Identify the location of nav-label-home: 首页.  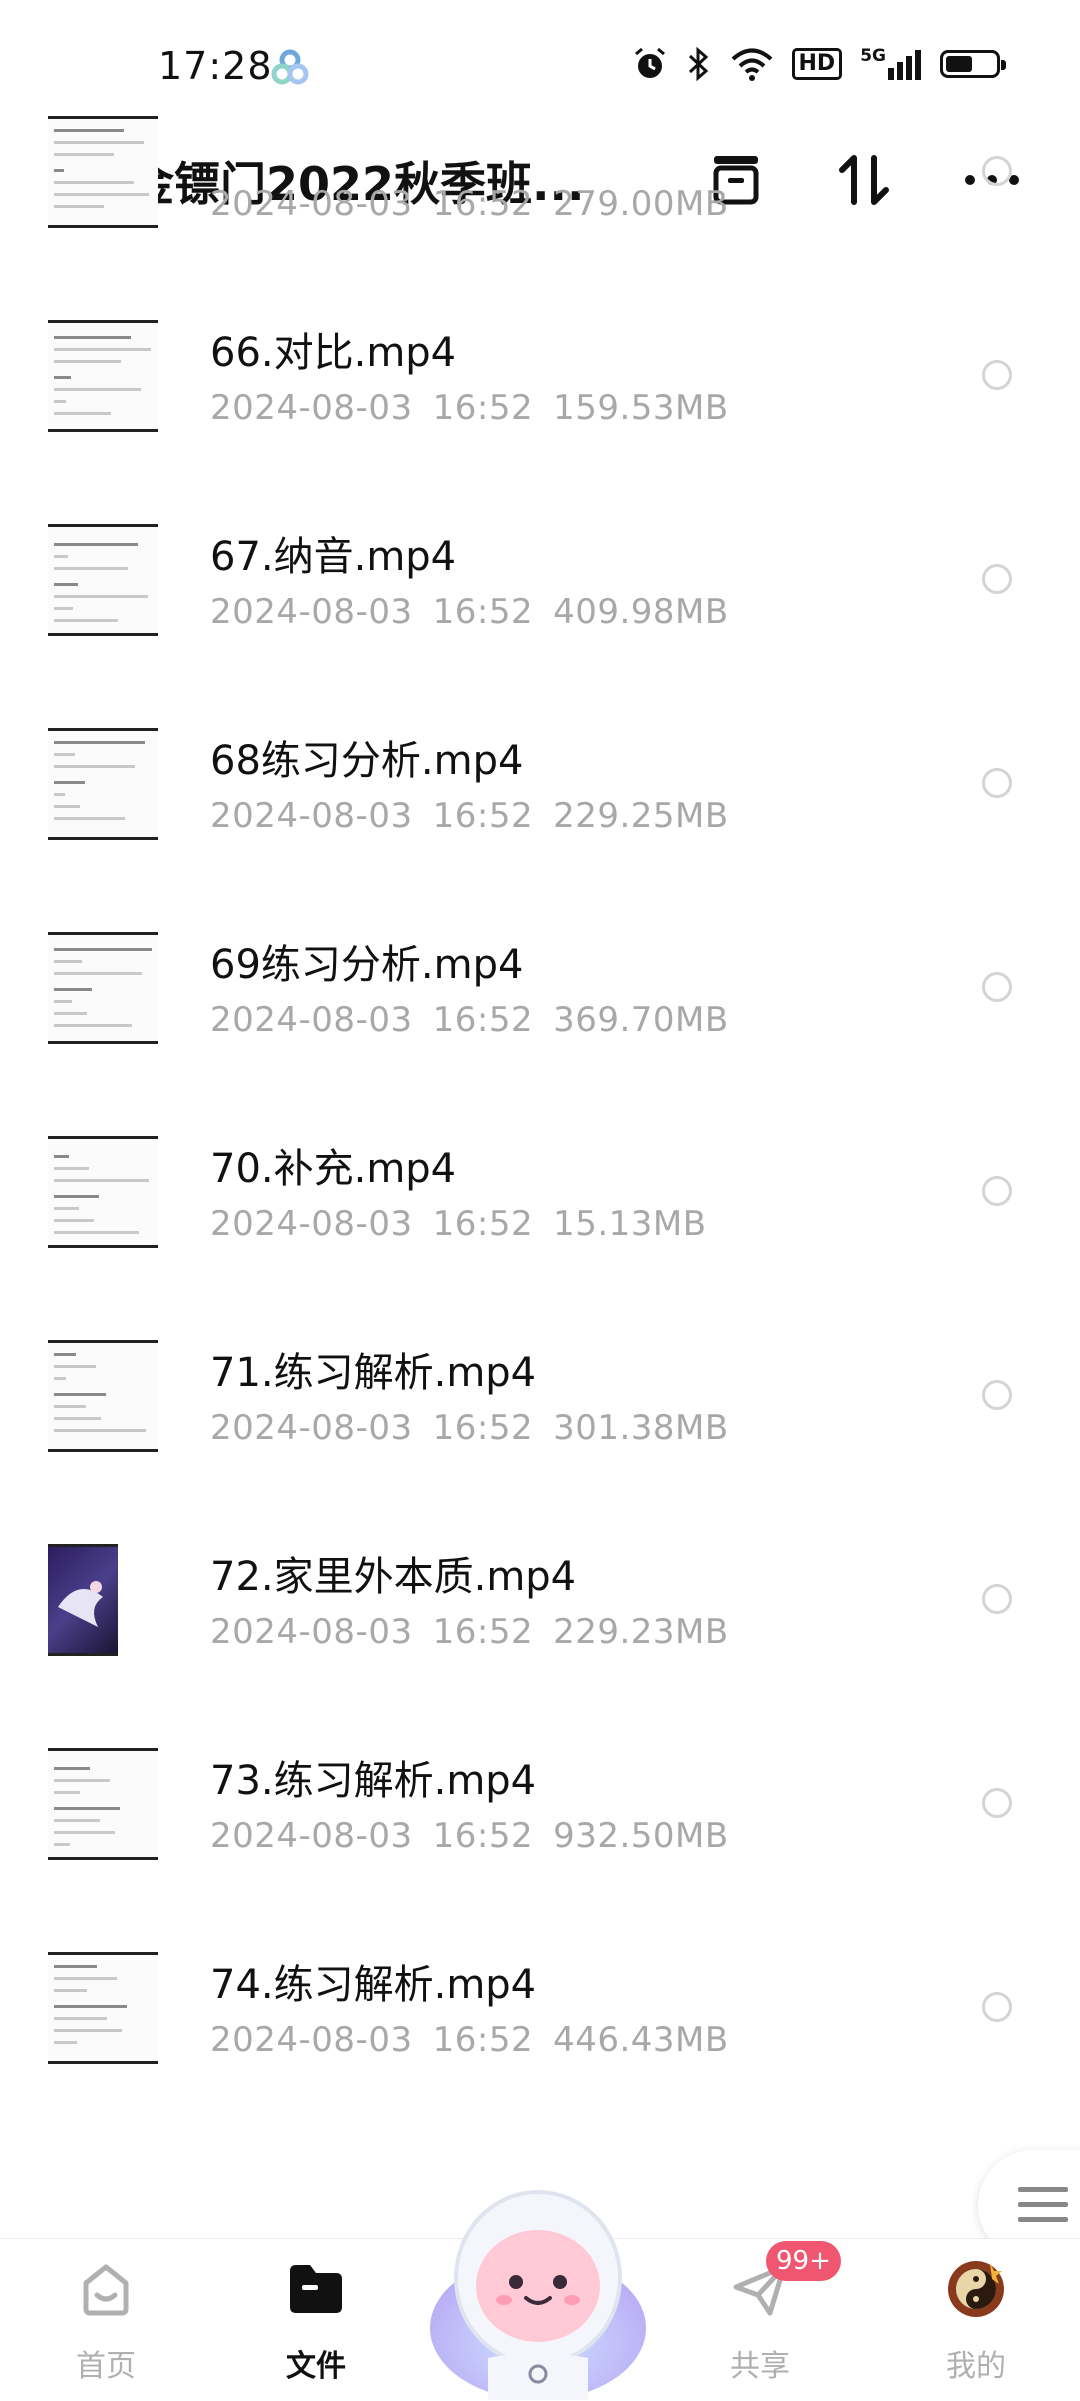
(106, 2366).